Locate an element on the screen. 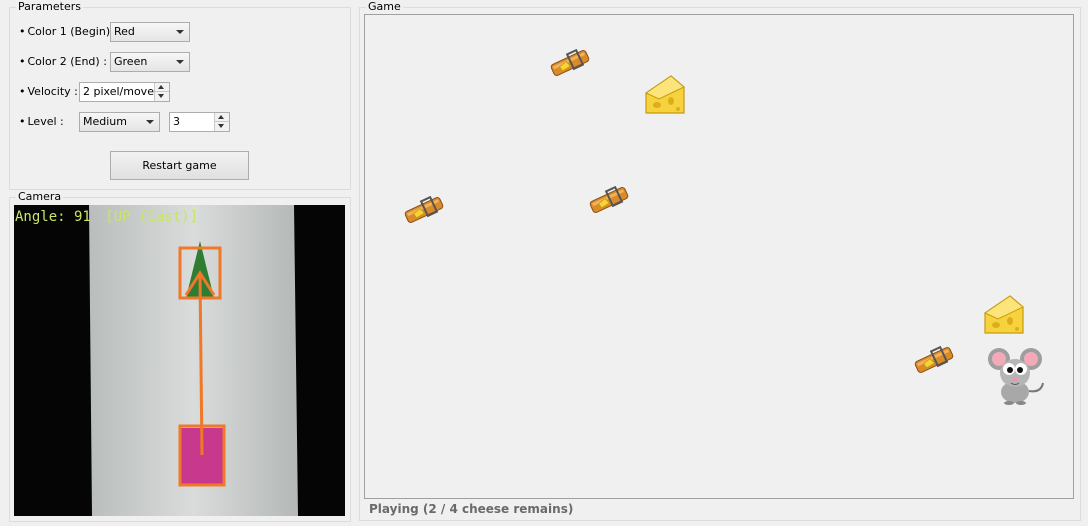 This screenshot has height=526, width=1088. game-status: Playing (2 / 4 cheese remains) is located at coordinates (471, 509).